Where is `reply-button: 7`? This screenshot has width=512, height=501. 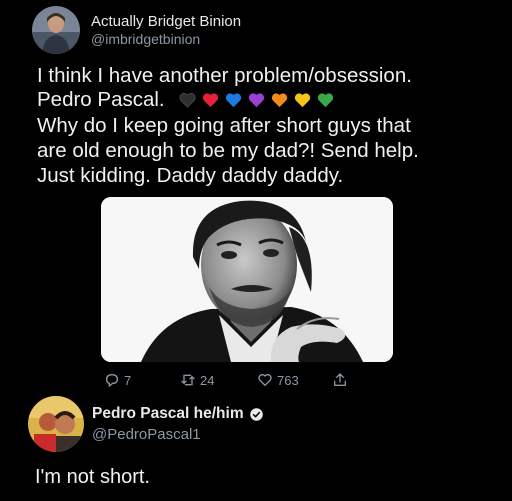
reply-button: 7 is located at coordinates (117, 380).